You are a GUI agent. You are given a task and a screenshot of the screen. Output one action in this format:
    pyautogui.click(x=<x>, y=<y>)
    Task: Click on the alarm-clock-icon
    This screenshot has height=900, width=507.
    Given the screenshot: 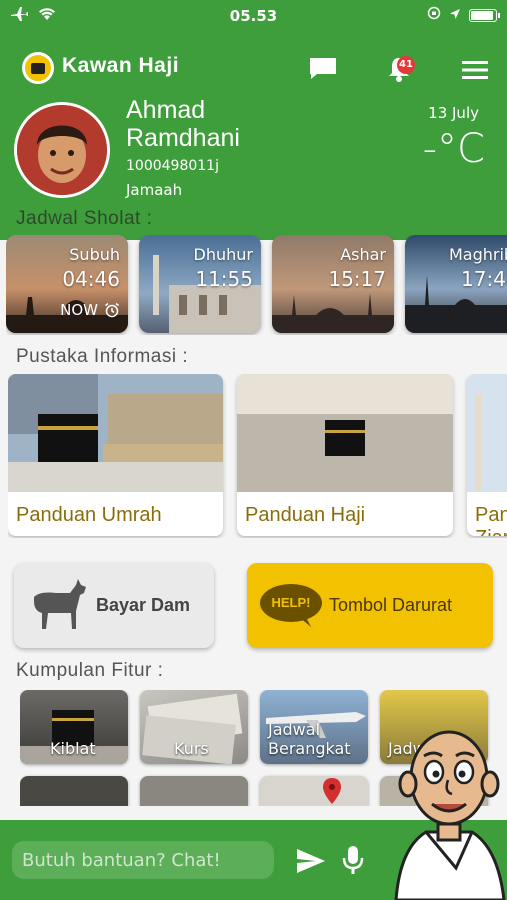 What is the action you would take?
    pyautogui.click(x=112, y=310)
    